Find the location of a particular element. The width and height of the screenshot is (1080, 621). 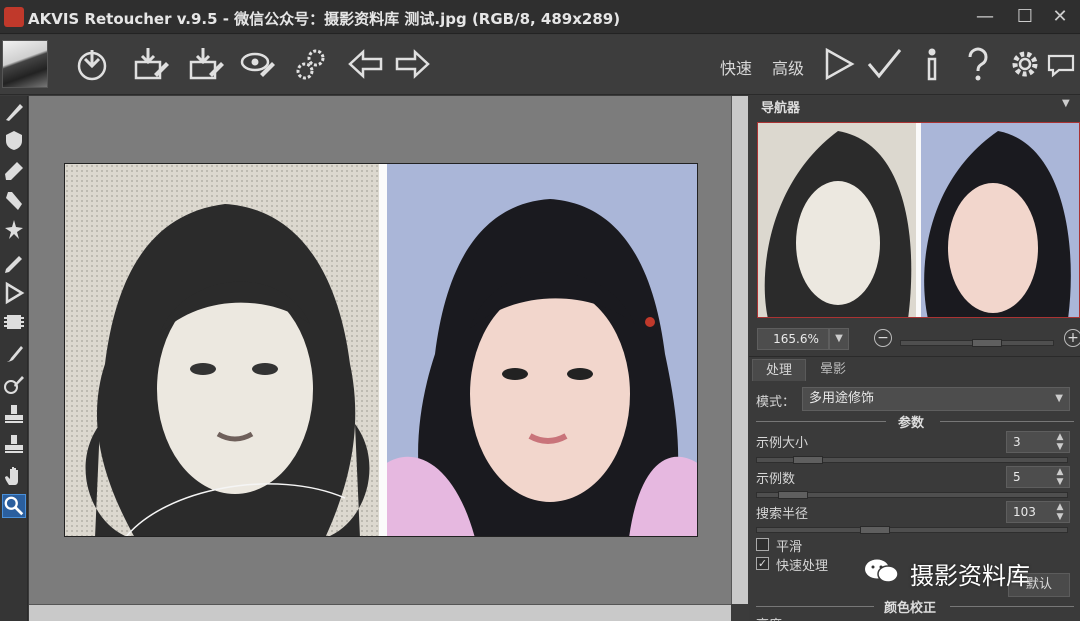

mode-select: 多用途修饰 ▼ is located at coordinates (936, 399).